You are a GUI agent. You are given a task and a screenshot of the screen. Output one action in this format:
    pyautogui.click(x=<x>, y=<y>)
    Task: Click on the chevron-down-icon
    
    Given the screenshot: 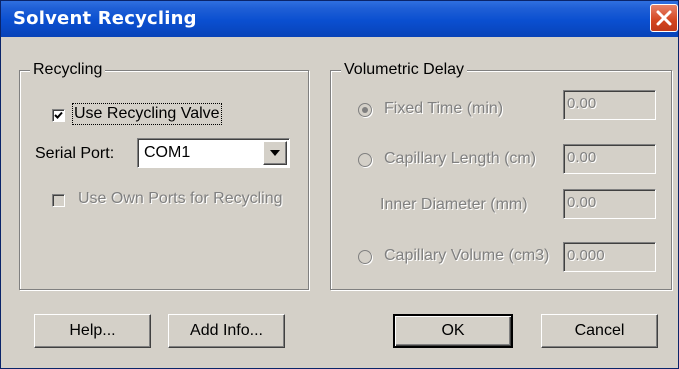 What is the action you would take?
    pyautogui.click(x=275, y=153)
    